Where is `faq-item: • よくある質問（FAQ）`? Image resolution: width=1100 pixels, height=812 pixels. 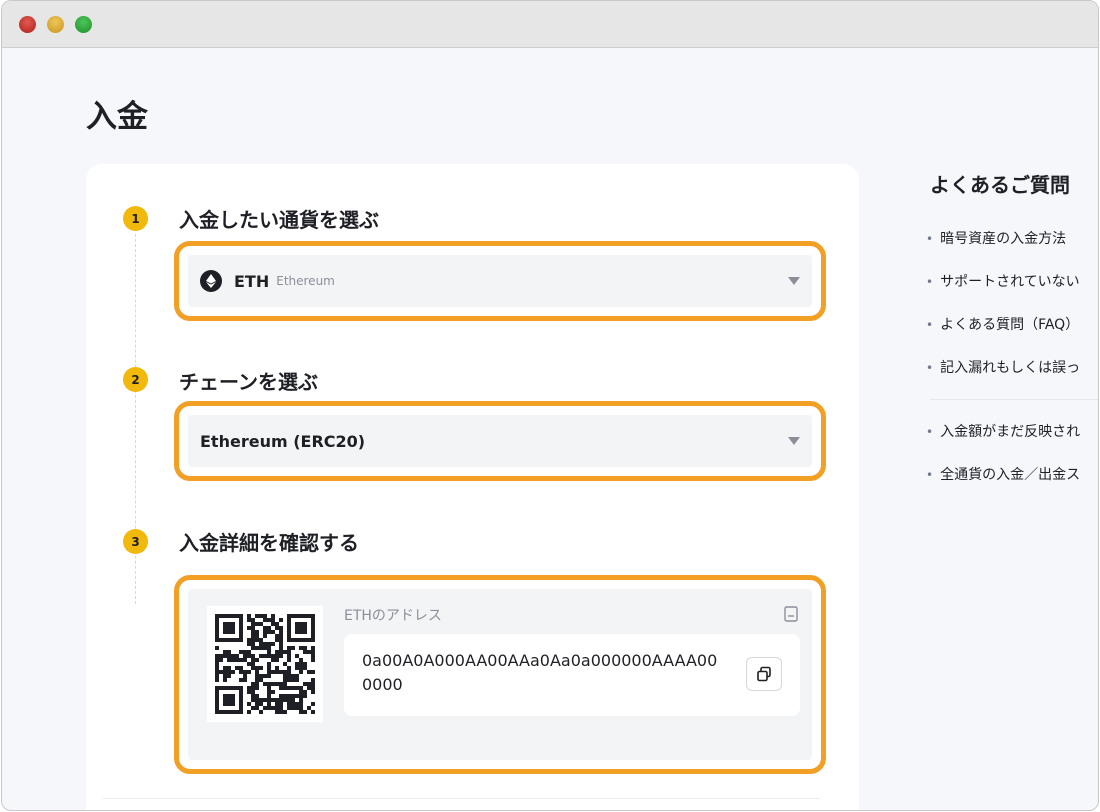
faq-item: • よくある質問（FAQ） is located at coordinates (1012, 334).